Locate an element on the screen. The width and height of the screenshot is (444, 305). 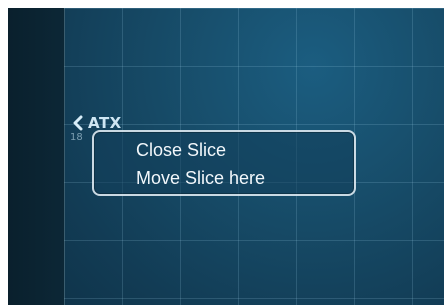
slice-tag: ATX 18 is located at coordinates (96, 128).